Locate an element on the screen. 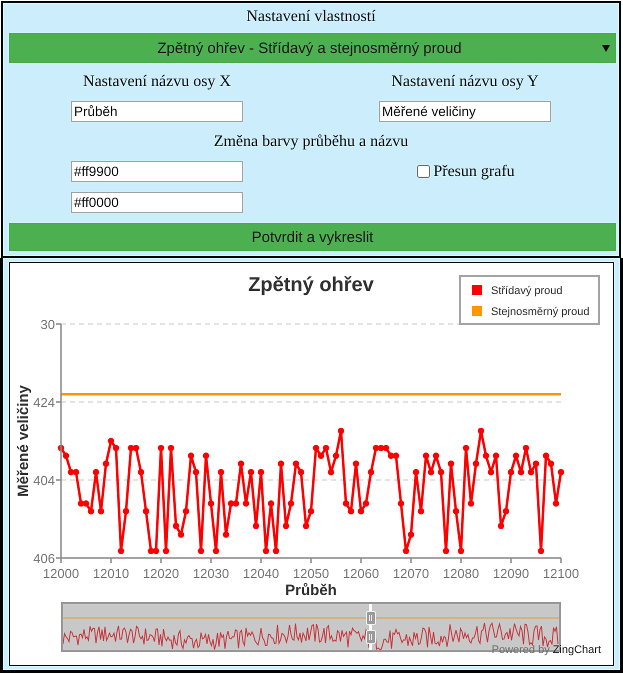 Image resolution: width=623 pixels, height=674 pixels. x-tick-label: 12010 is located at coordinates (111, 573).